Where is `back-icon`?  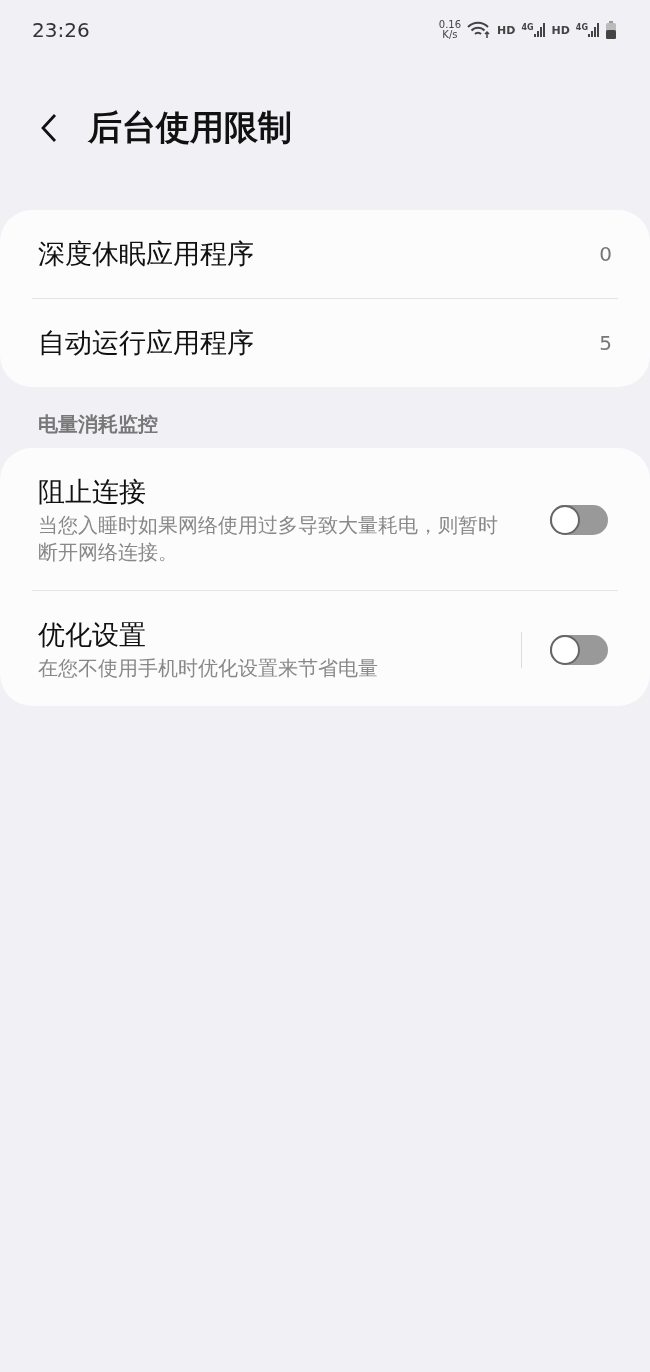
back-icon is located at coordinates (49, 128).